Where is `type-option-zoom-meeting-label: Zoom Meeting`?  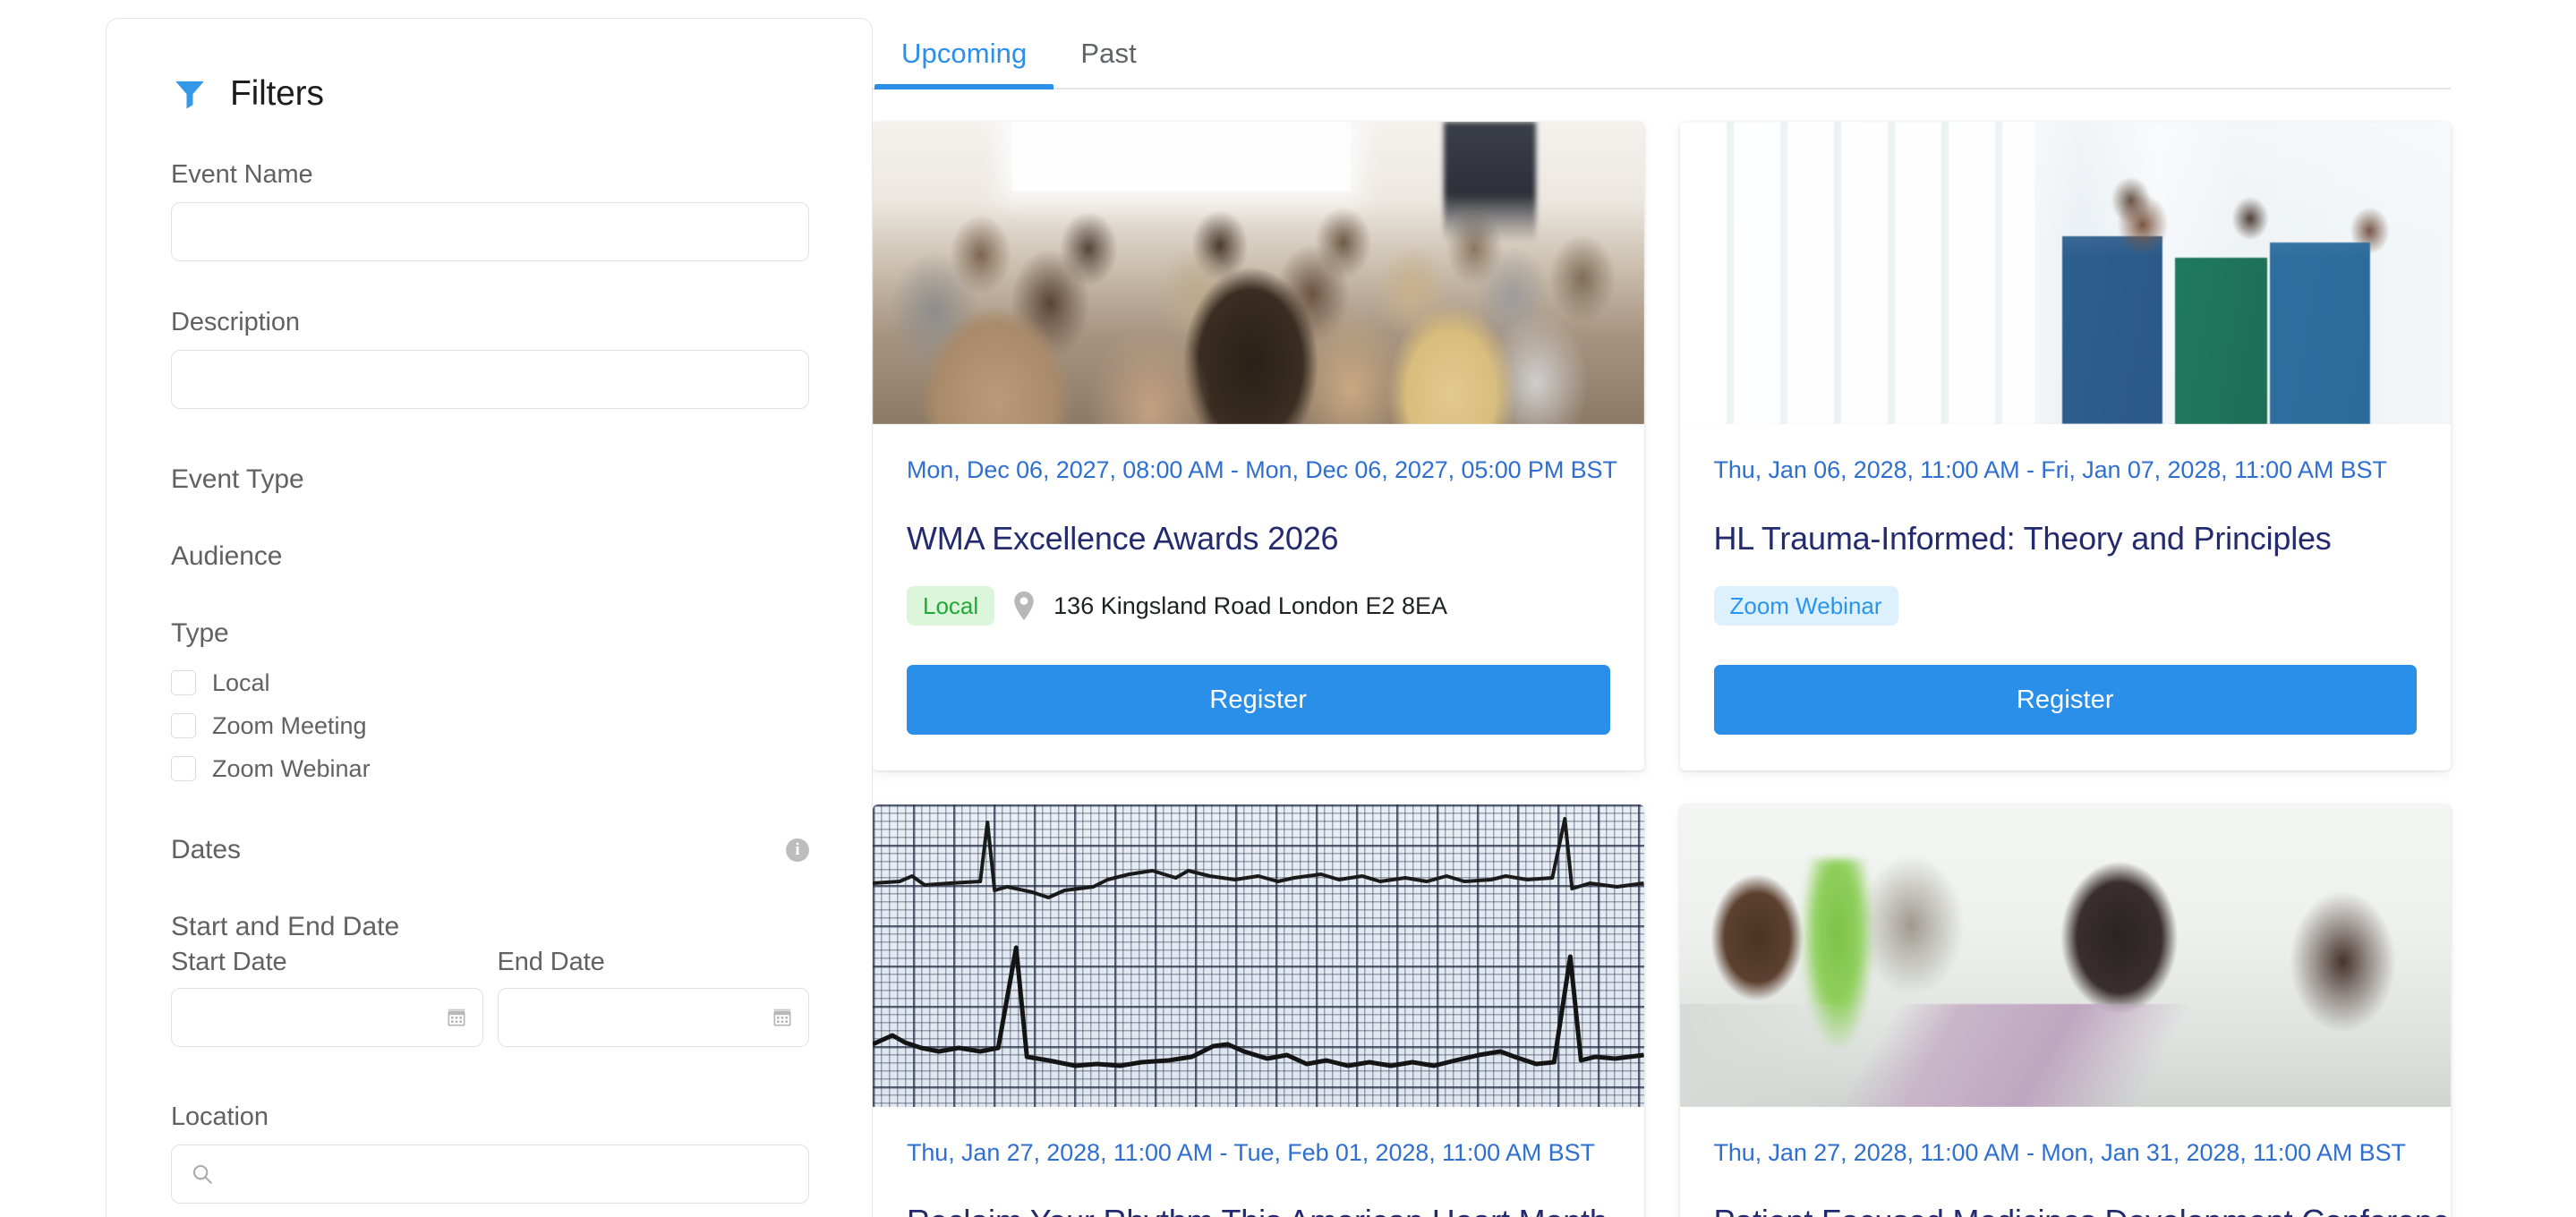
type-option-zoom-meeting-label: Zoom Meeting is located at coordinates (289, 725).